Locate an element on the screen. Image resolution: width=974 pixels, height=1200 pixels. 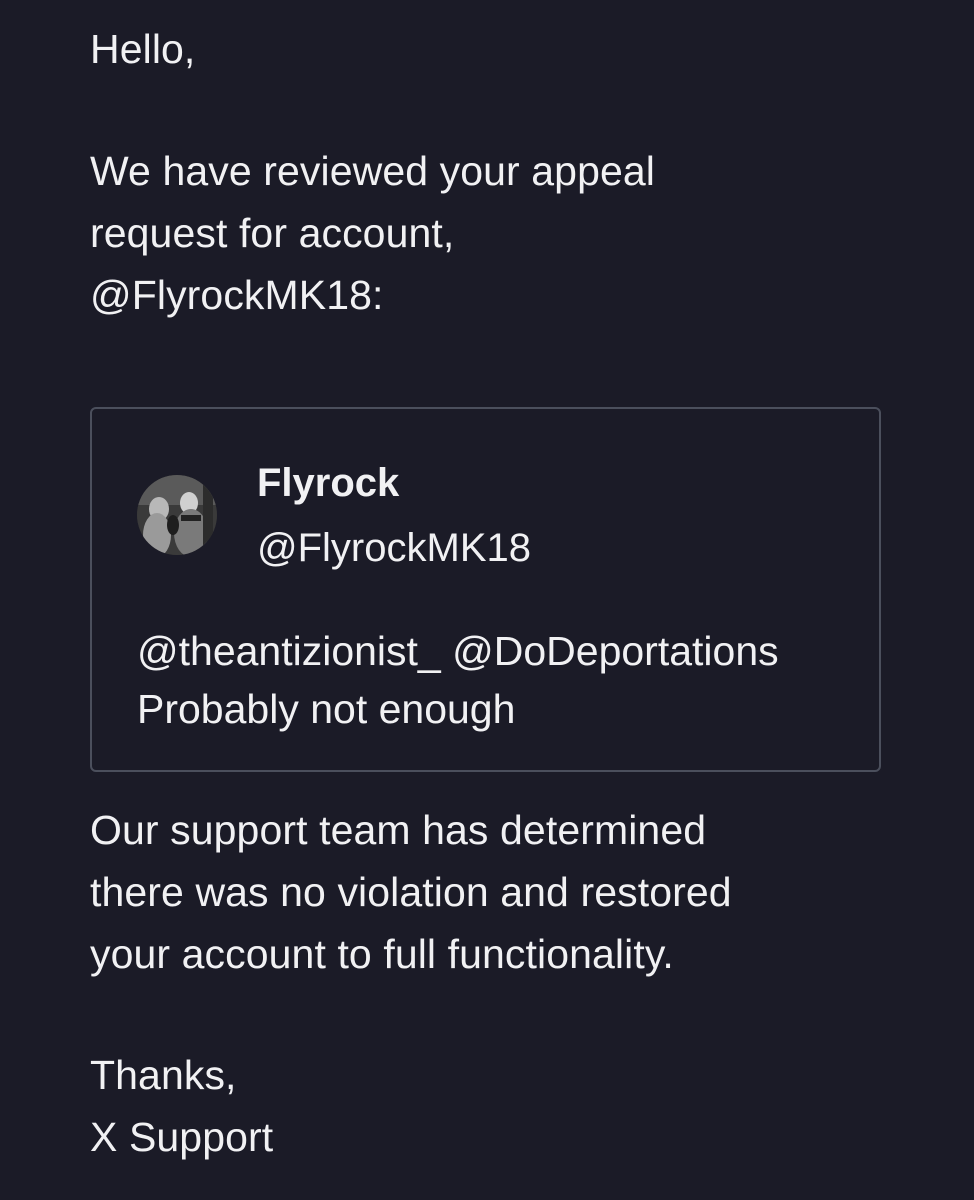
profile-avatar-icon is located at coordinates (177, 515).